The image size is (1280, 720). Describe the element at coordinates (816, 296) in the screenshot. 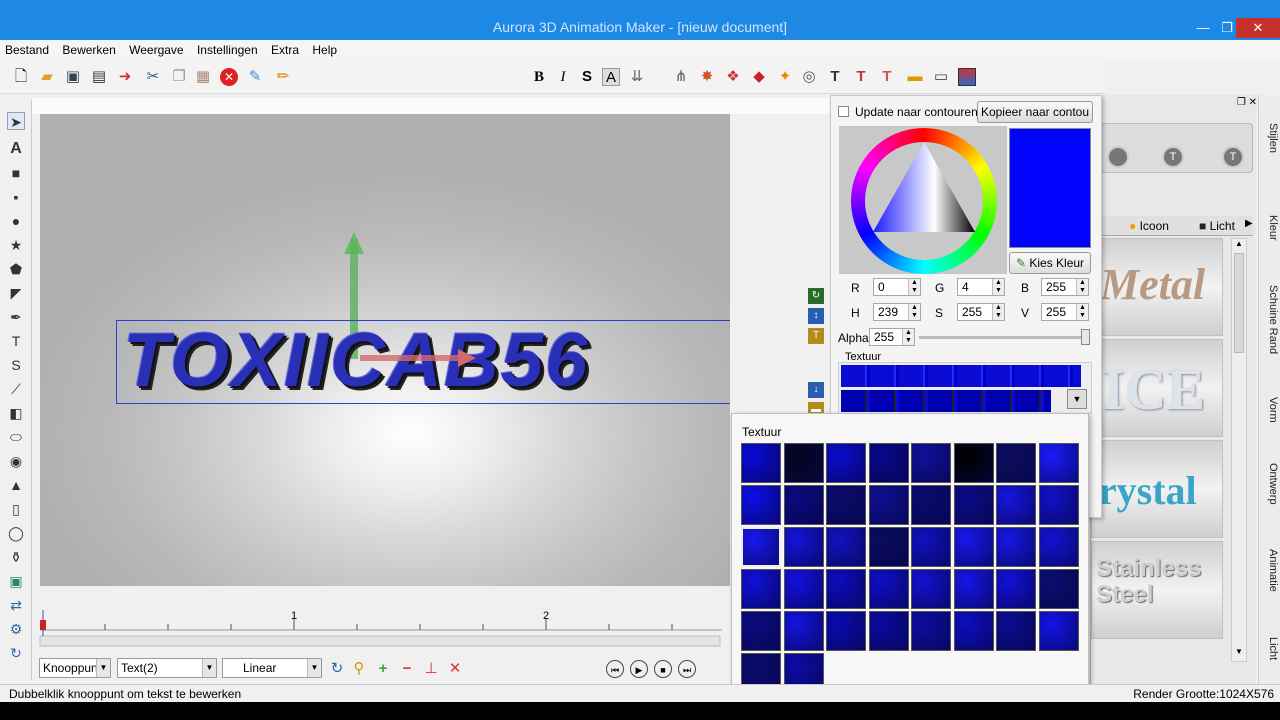

I see `mini-rotate-icon: ↻` at that location.